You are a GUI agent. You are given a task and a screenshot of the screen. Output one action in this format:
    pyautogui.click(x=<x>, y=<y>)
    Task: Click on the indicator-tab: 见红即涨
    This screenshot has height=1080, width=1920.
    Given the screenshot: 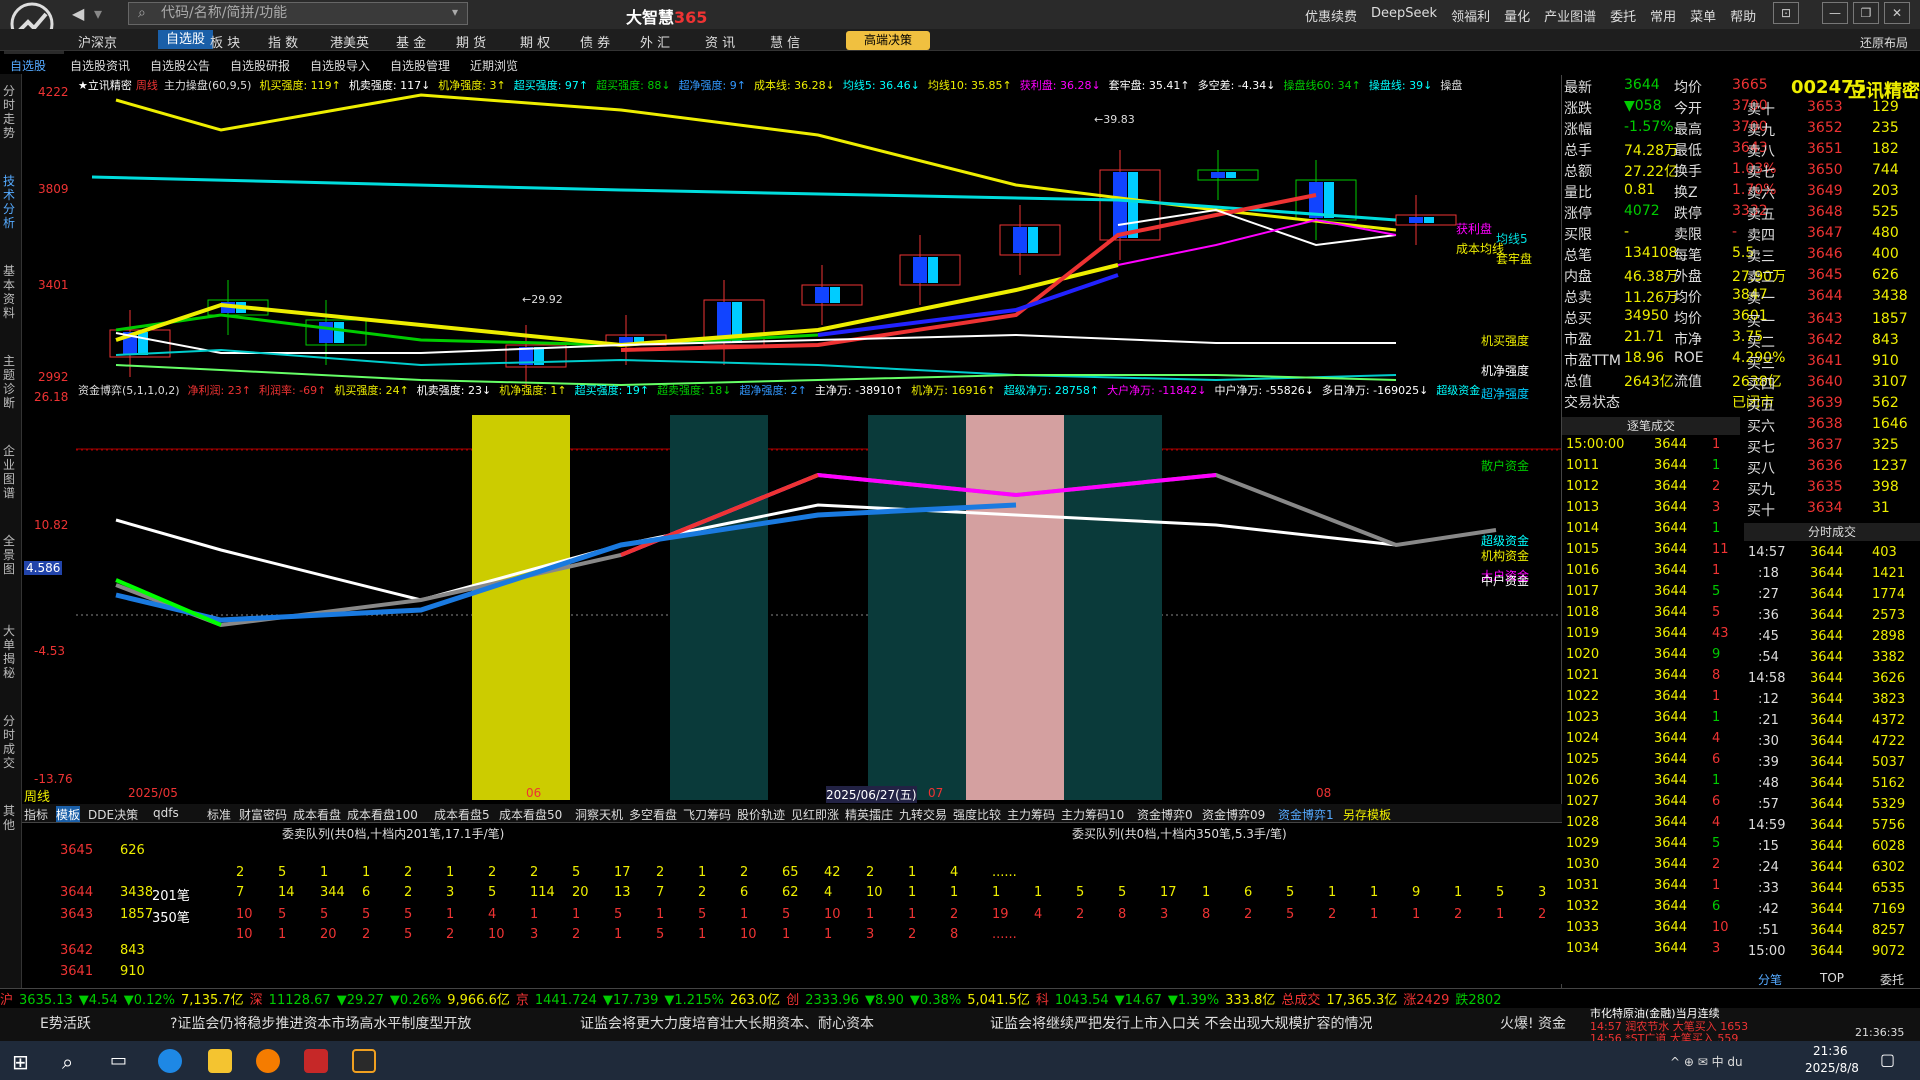 What is the action you would take?
    pyautogui.click(x=815, y=814)
    